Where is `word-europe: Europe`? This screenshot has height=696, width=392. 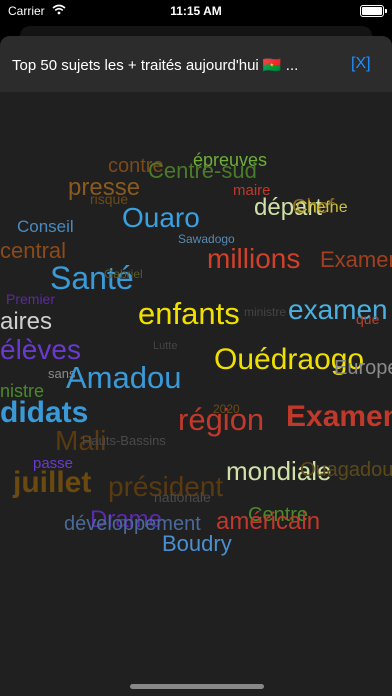
word-europe: Europe is located at coordinates (363, 368).